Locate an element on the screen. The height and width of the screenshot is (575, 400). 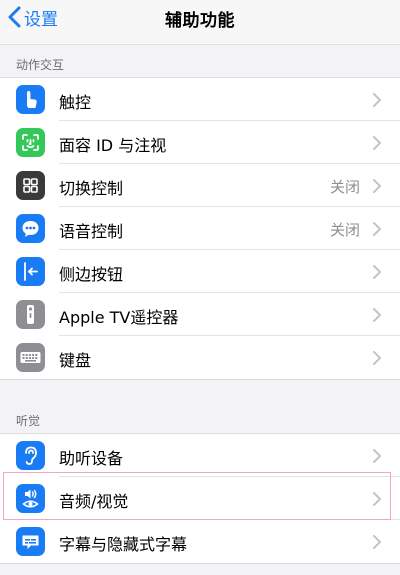
page-title: 辅助功能 is located at coordinates (200, 21).